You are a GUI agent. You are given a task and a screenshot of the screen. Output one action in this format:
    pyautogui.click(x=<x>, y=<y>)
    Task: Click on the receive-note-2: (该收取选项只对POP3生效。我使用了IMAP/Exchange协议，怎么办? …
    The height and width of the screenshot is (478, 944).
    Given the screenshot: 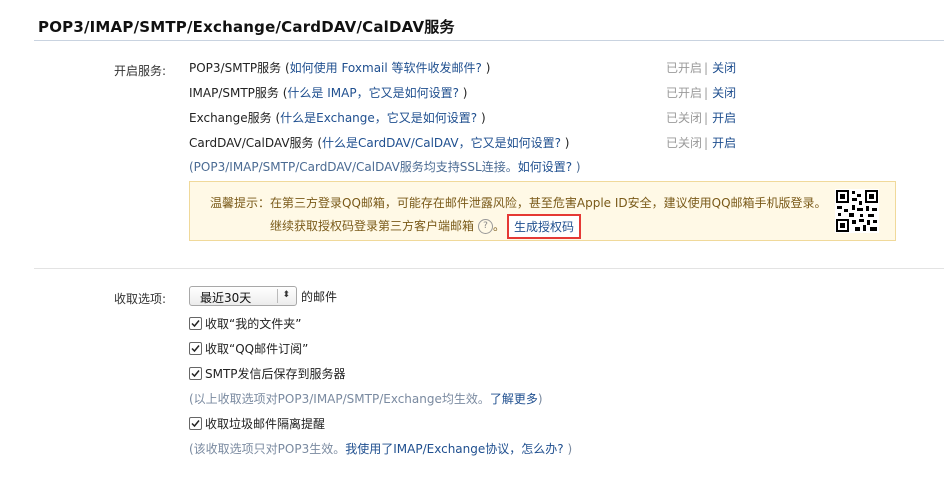 What is the action you would take?
    pyautogui.click(x=380, y=448)
    